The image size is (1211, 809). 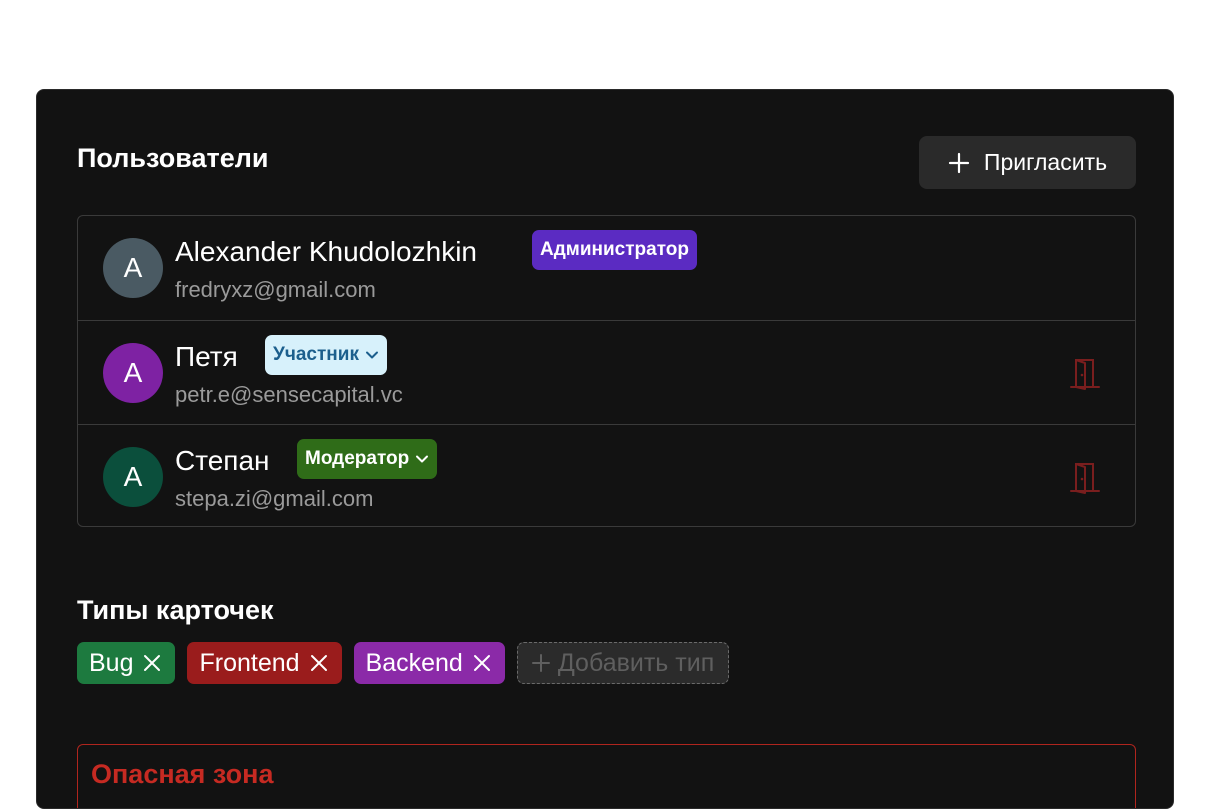 What do you see at coordinates (606, 476) in the screenshot?
I see `user-row: A Степан Модератор stepa.zi@gmail.com` at bounding box center [606, 476].